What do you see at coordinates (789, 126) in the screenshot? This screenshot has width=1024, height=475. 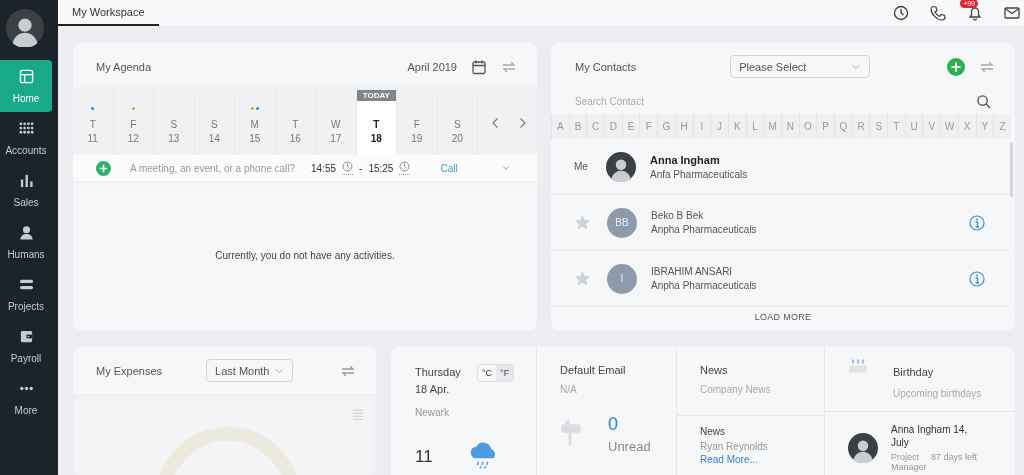 I see `letter-filter: N` at bounding box center [789, 126].